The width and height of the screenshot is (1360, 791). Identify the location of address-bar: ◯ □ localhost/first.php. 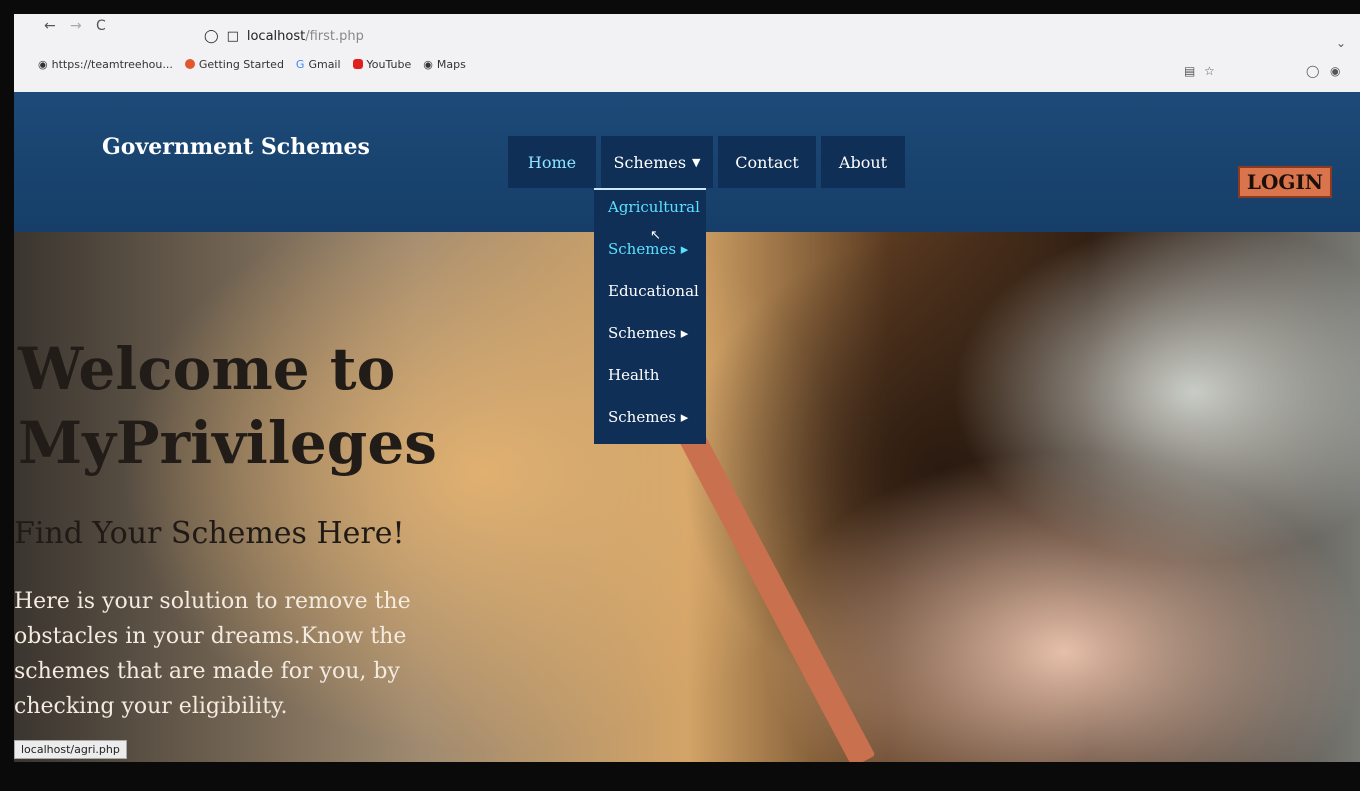
(284, 36).